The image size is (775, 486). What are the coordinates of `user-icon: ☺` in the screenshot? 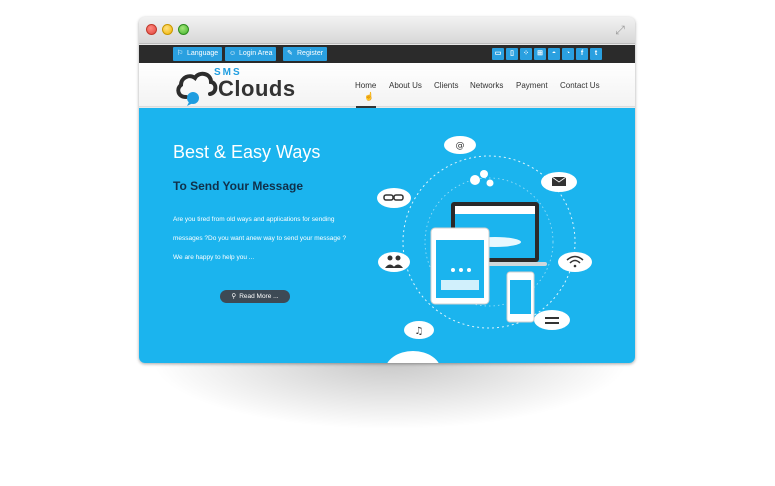 It's located at (233, 53).